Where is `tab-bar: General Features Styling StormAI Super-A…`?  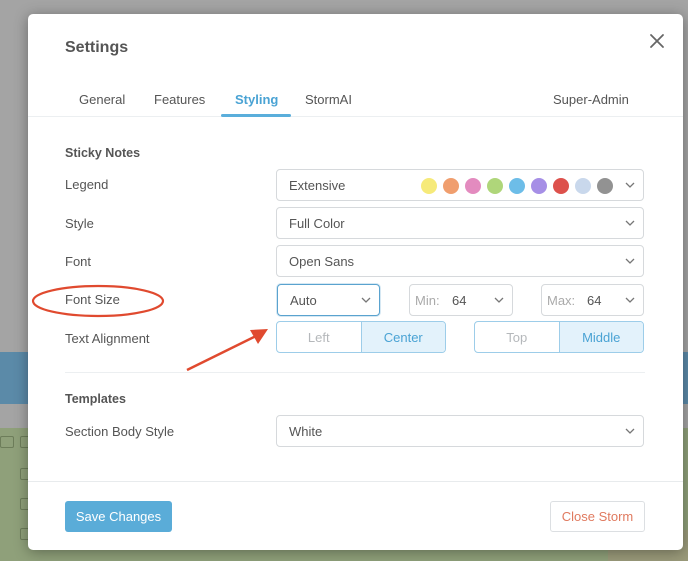 tab-bar: General Features Styling StormAI Super-A… is located at coordinates (355, 100).